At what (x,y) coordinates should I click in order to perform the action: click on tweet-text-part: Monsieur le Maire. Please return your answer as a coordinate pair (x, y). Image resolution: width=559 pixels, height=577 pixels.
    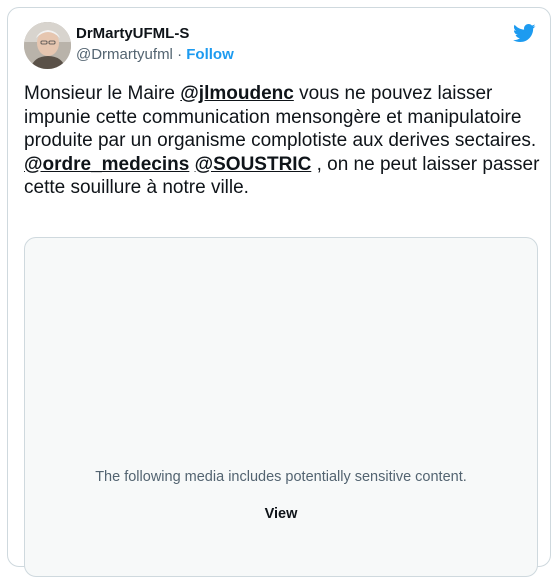
    Looking at the image, I should click on (102, 93).